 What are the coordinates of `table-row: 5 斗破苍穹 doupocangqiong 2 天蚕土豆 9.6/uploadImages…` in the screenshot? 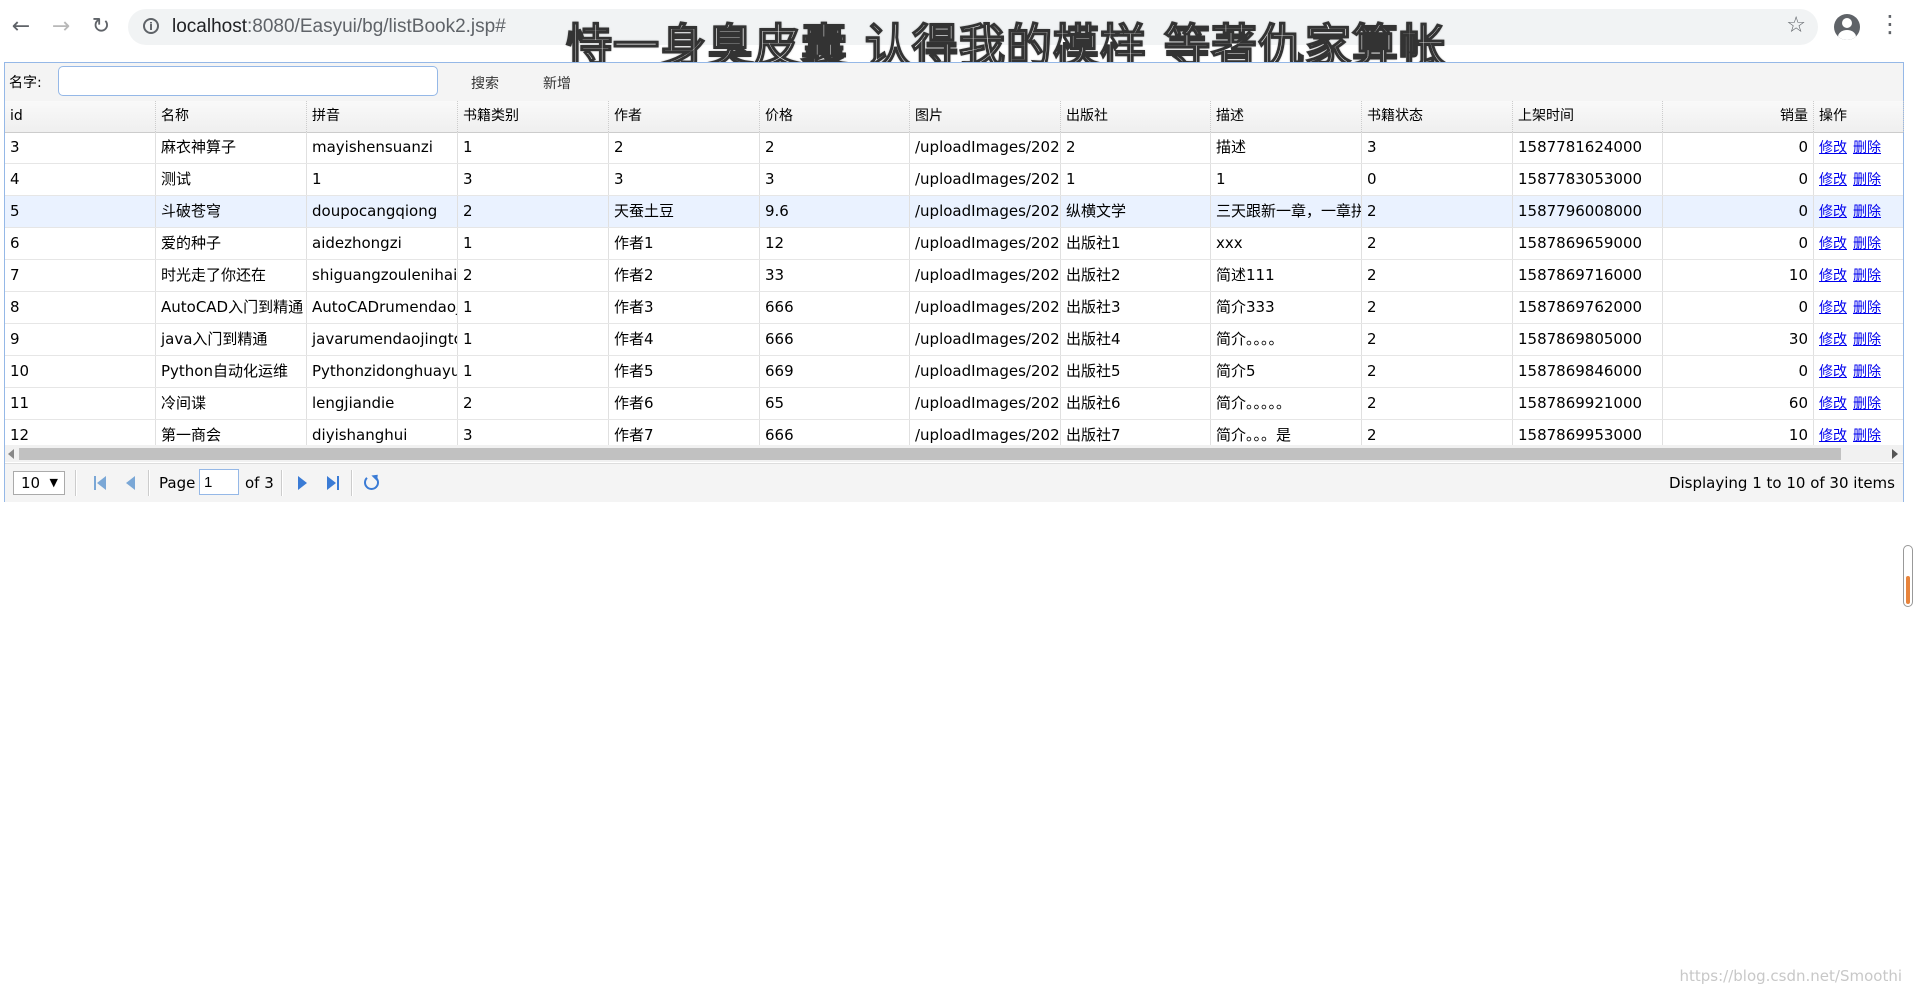 It's located at (954, 212).